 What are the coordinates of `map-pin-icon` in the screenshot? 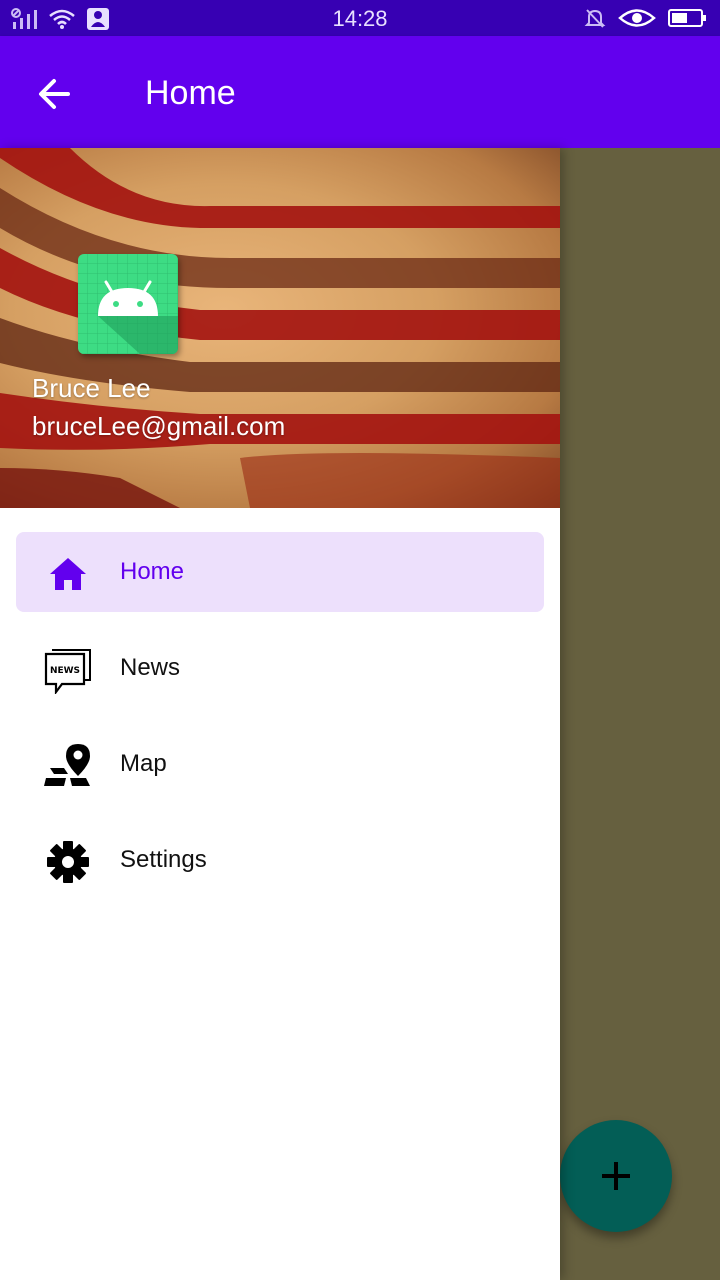 It's located at (68, 766).